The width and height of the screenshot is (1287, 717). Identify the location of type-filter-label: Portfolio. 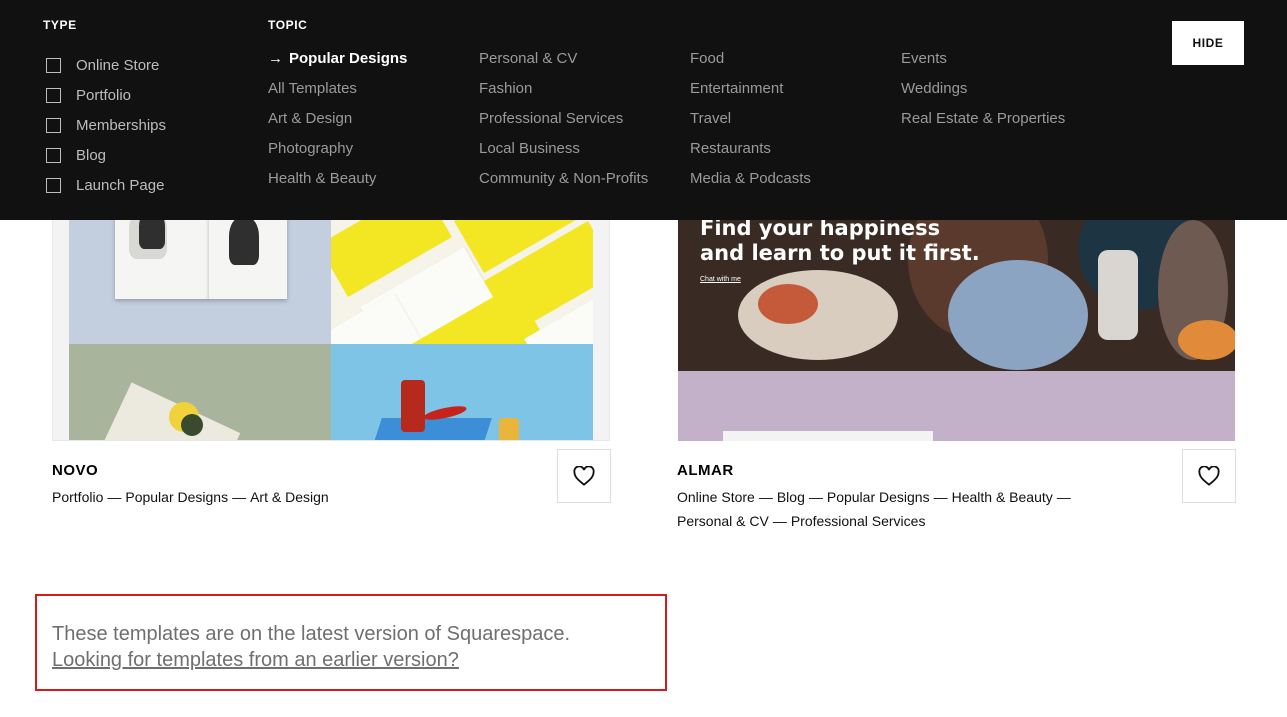
(104, 95).